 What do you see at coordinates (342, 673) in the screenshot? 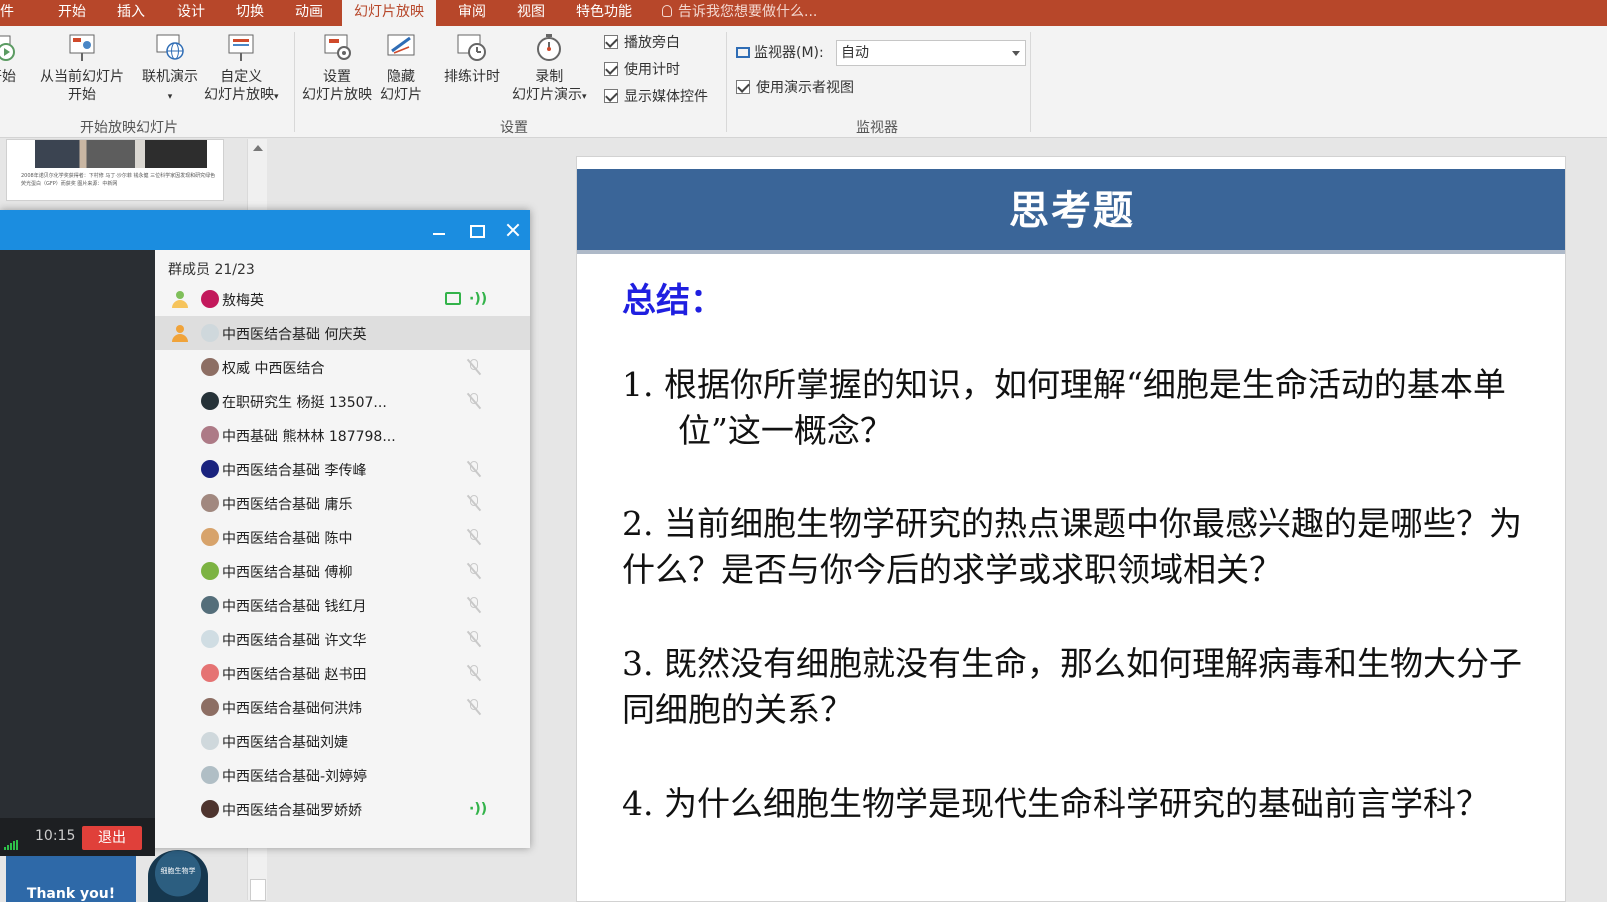
I see `member-row: 中西医结合基础 赵书田` at bounding box center [342, 673].